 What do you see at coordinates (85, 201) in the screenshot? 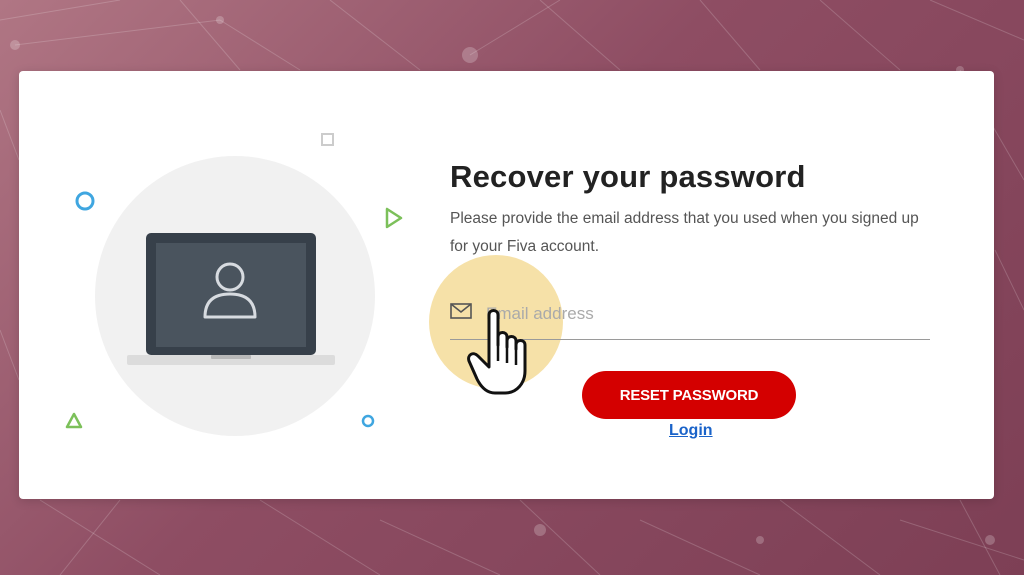
I see `circle-decor-blue` at bounding box center [85, 201].